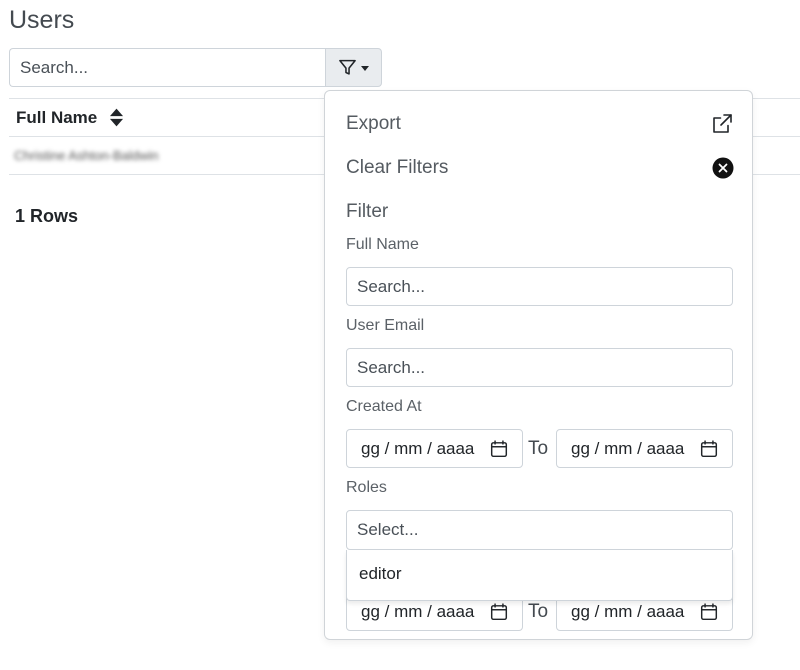  What do you see at coordinates (540, 124) in the screenshot?
I see `export-menu-item: Export` at bounding box center [540, 124].